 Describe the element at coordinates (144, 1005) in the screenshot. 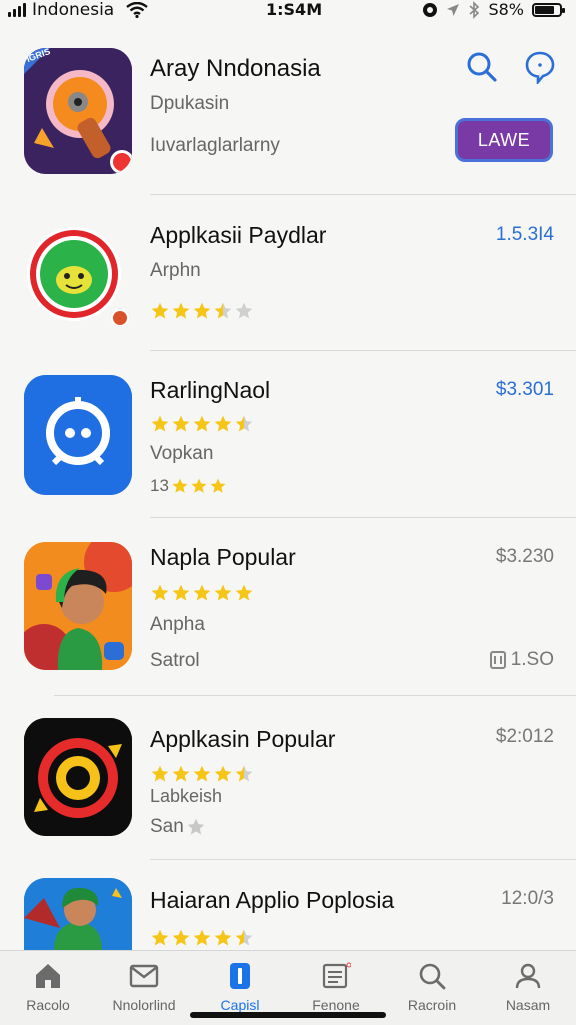

I see `tab-label: Nnolorlind` at that location.